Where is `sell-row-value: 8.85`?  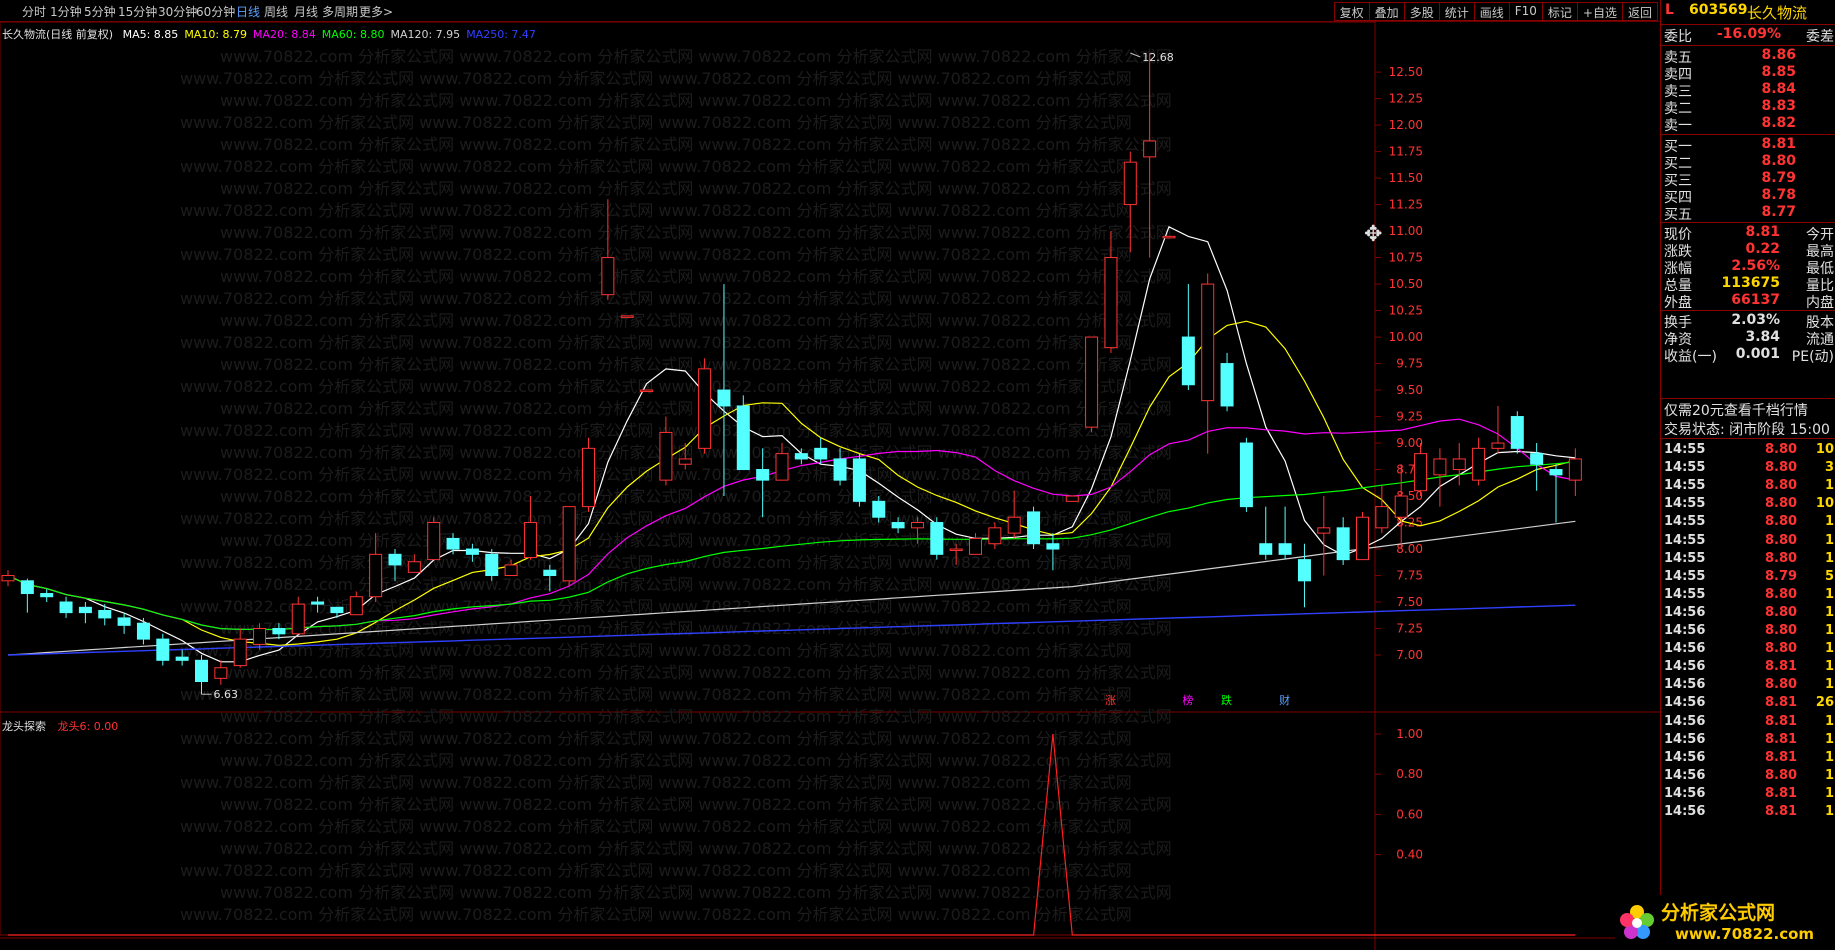 sell-row-value: 8.85 is located at coordinates (1778, 72).